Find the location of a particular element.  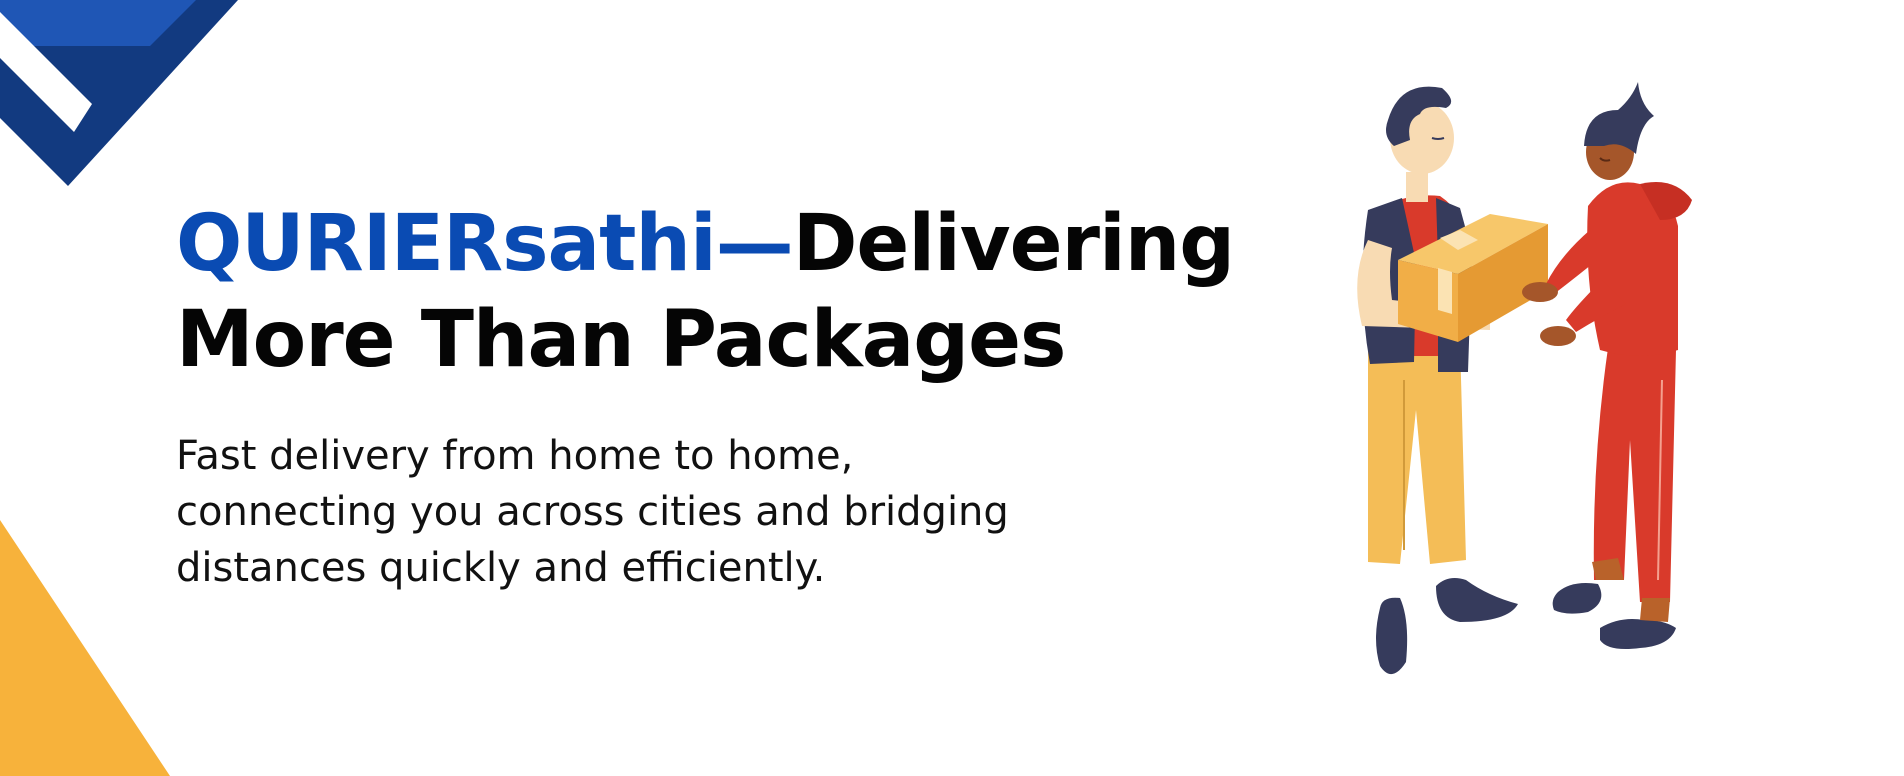

headline-line-2: More Than Packages is located at coordinates (621, 340).